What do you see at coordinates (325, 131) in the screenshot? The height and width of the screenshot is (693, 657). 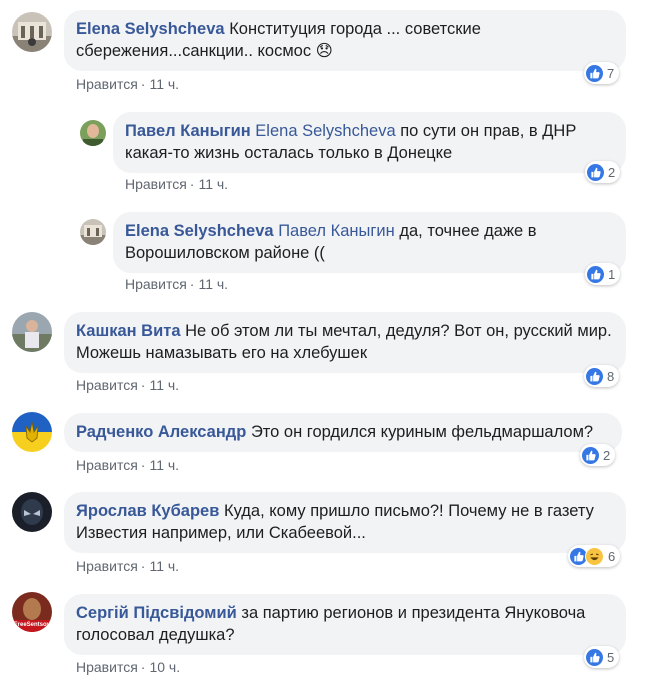 I see `comment-mention: Elena Selyshcheva` at bounding box center [325, 131].